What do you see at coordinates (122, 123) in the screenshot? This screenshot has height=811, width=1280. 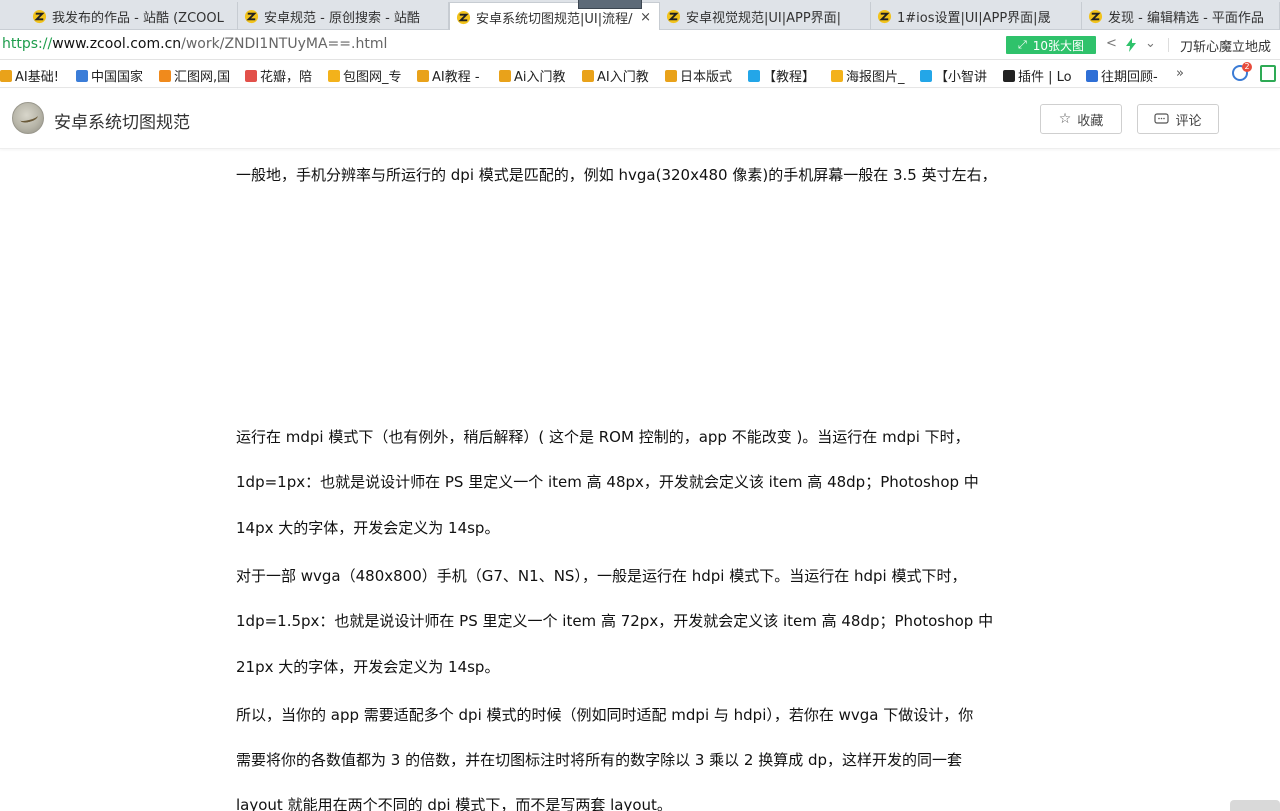 I see `page-title: 安卓系统切图规范` at bounding box center [122, 123].